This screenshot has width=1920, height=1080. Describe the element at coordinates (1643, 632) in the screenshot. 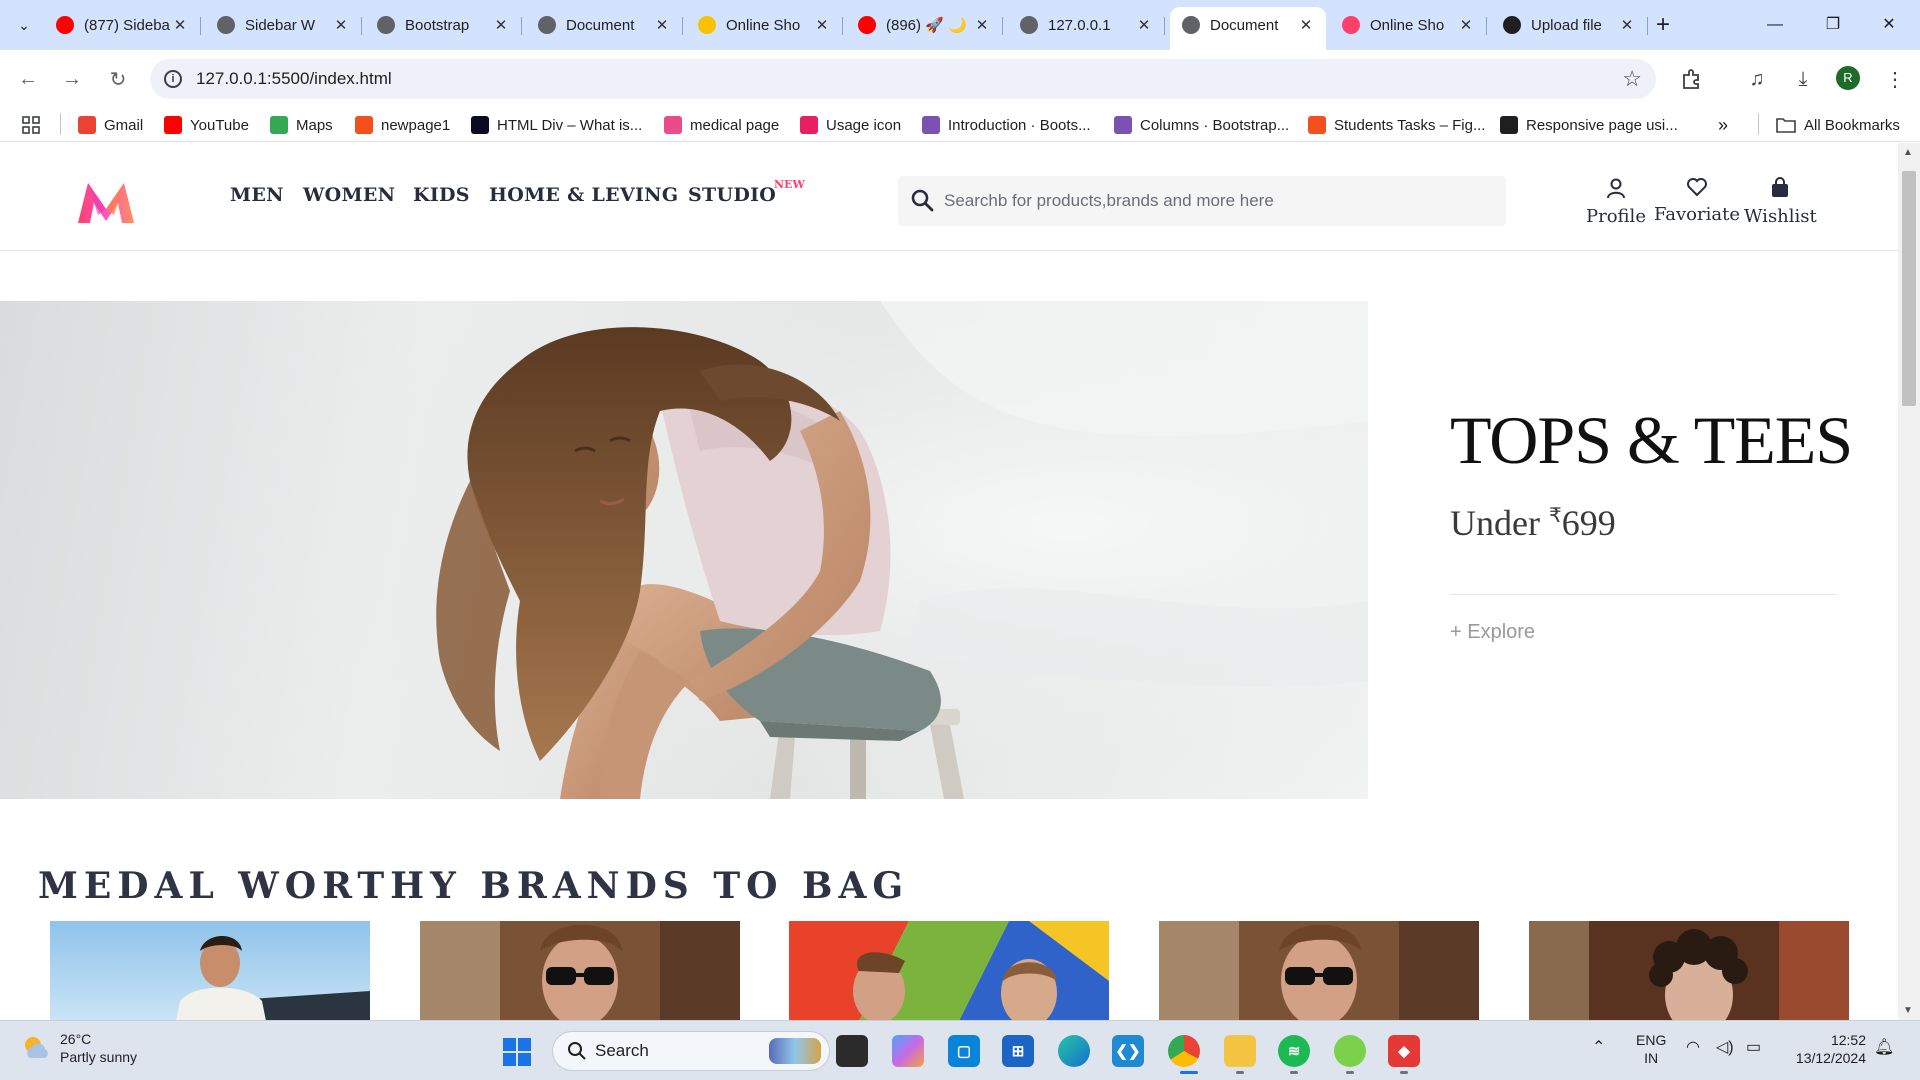

I see `explore-link: + Explore` at that location.